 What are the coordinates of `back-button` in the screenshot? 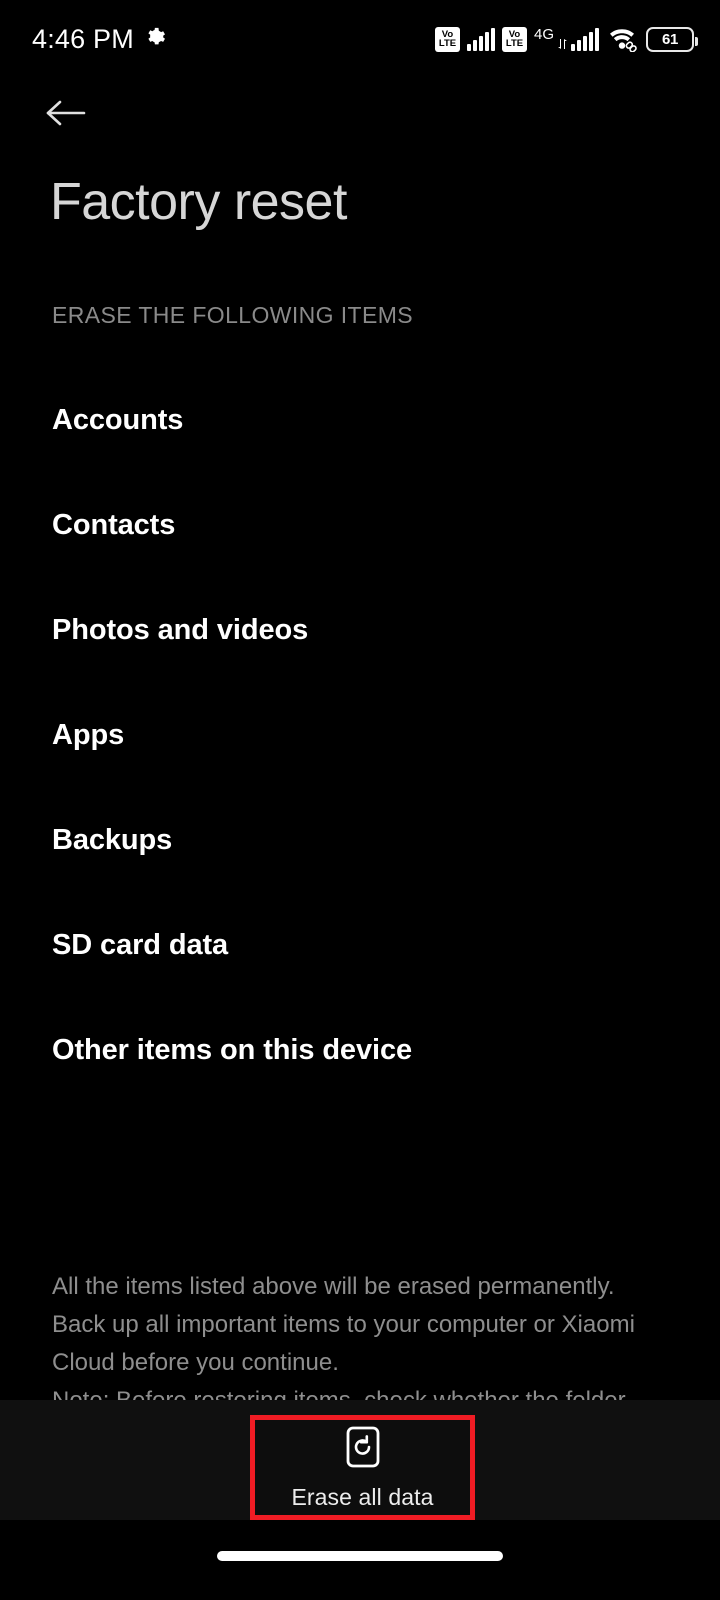 It's located at (72, 115).